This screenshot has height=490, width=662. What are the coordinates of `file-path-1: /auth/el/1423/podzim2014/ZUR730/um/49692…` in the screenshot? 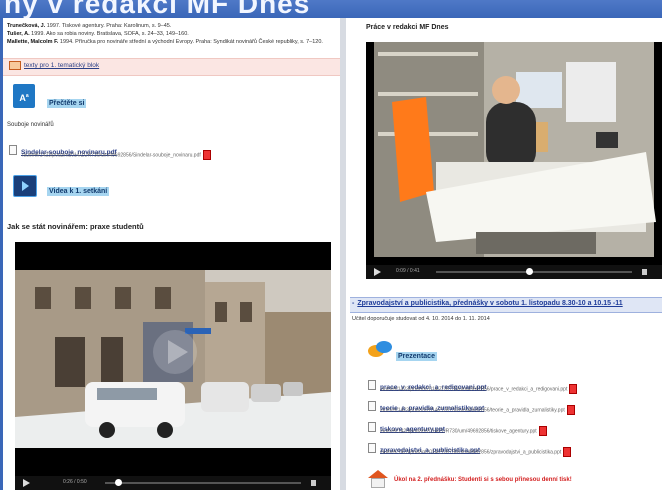 It's located at (479, 389).